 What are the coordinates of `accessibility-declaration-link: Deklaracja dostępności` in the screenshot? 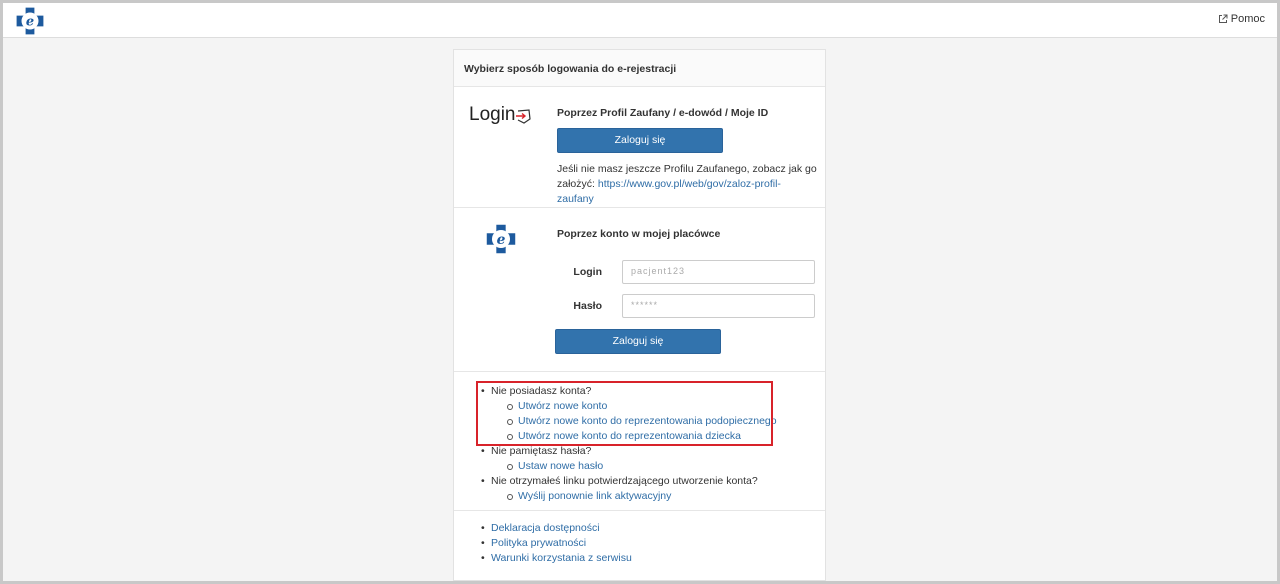 It's located at (556, 528).